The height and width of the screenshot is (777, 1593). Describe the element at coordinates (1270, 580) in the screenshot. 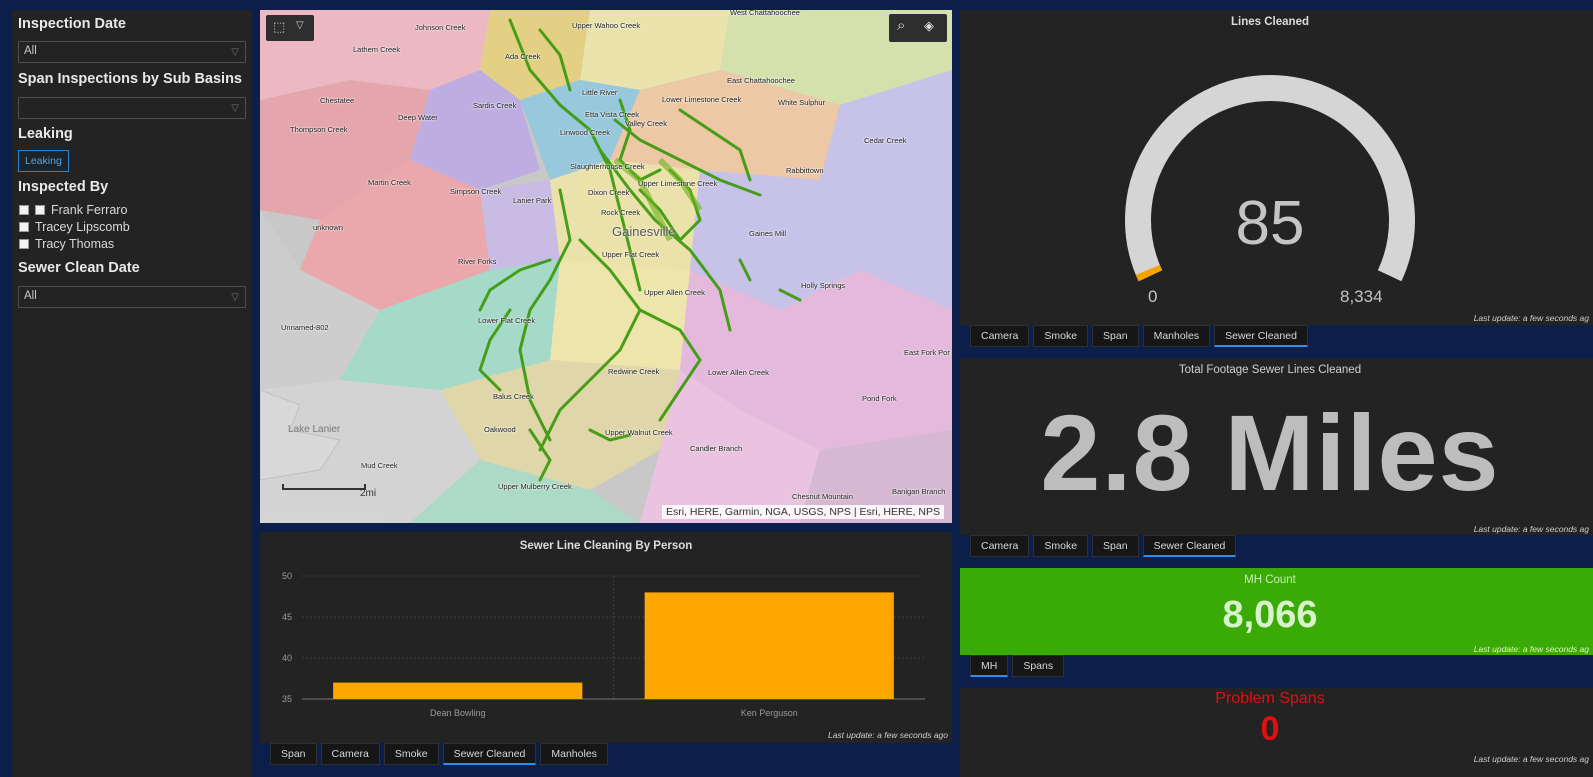

I see `mh-count-label: MH Count` at that location.